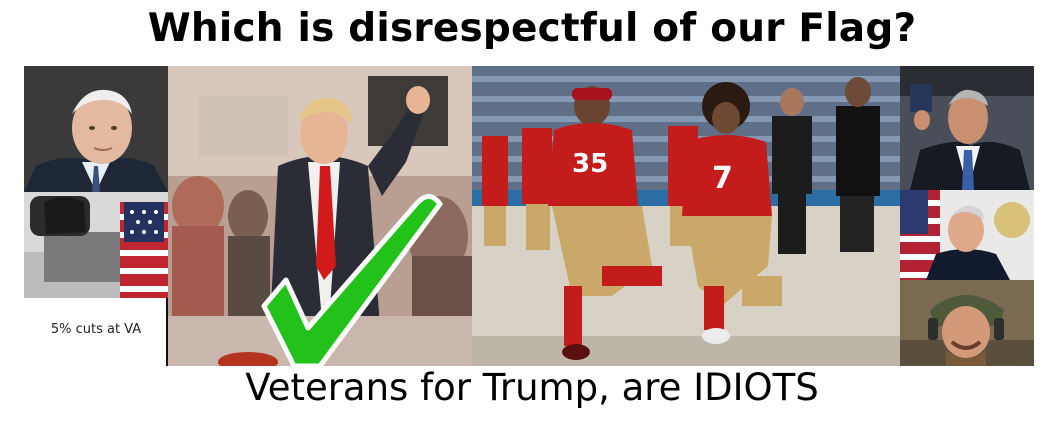 This screenshot has height=424, width=1064. Describe the element at coordinates (722, 178) in the screenshot. I see `svg-text: 7` at that location.